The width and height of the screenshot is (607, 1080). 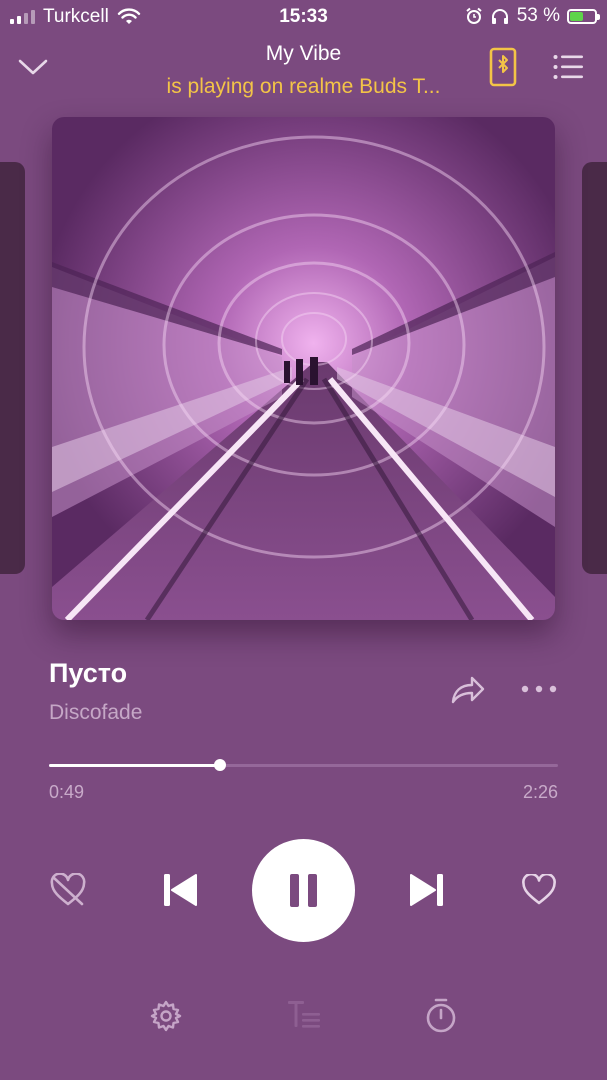 What do you see at coordinates (12, 368) in the screenshot?
I see `previous-artwork-card` at bounding box center [12, 368].